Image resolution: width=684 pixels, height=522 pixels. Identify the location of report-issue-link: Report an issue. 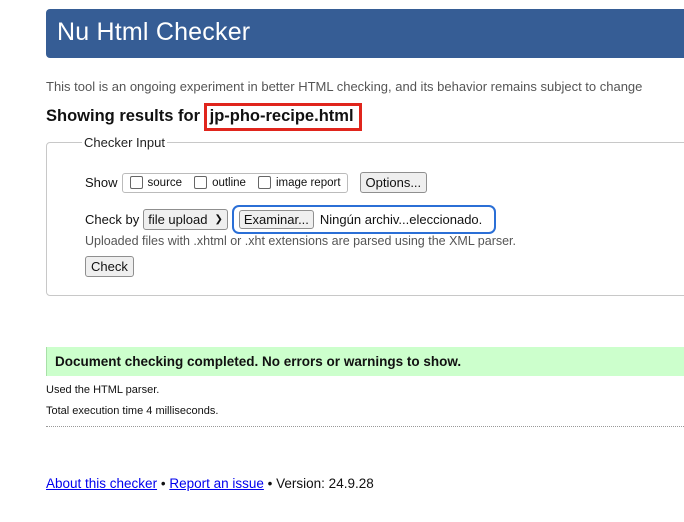
(216, 483).